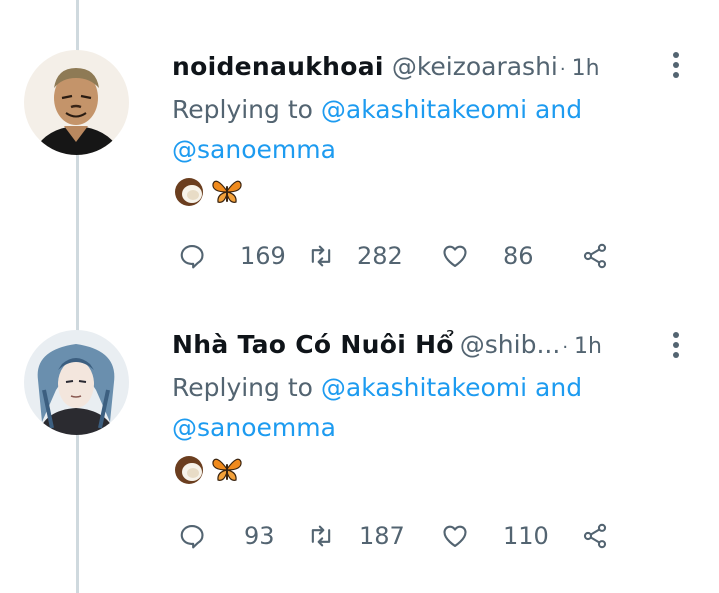  I want to click on retweet-button: 187, so click(374, 536).